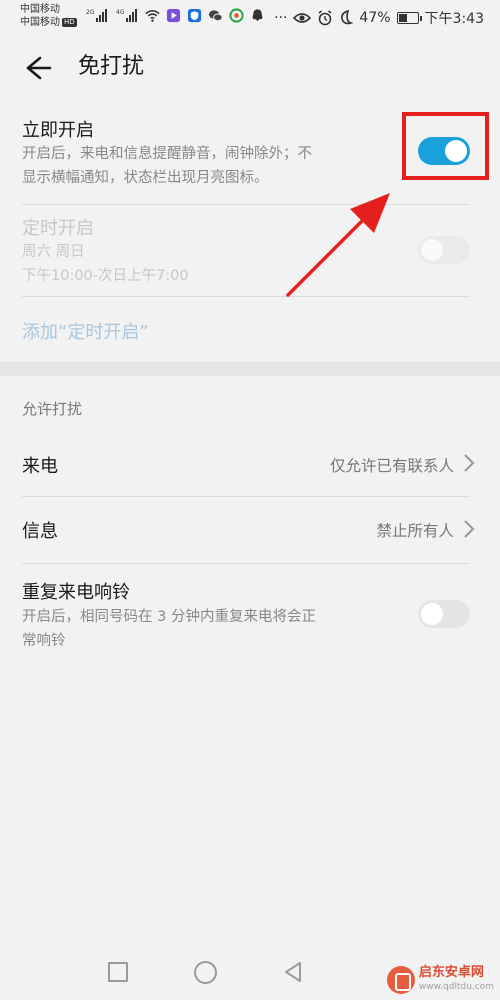 The width and height of the screenshot is (500, 1000). I want to click on immediate-title: 立即开启, so click(58, 130).